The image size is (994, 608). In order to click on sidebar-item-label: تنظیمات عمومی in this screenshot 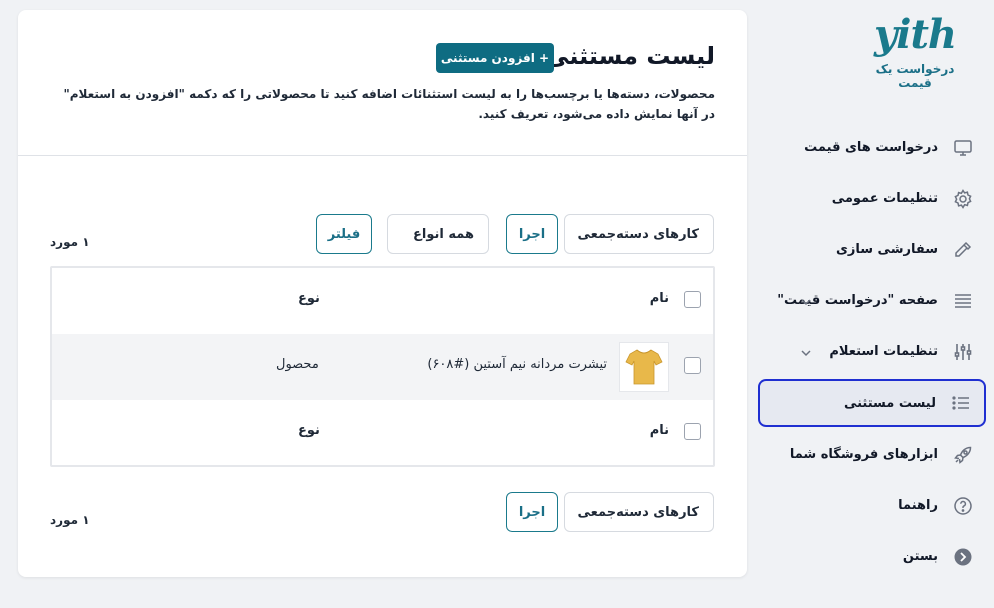, I will do `click(884, 198)`.